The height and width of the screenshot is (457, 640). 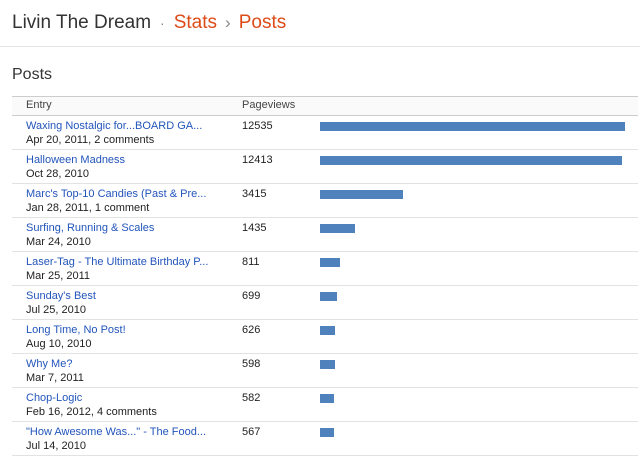 What do you see at coordinates (90, 140) in the screenshot?
I see `post-meta: Apr 20, 2011, 2 comments` at bounding box center [90, 140].